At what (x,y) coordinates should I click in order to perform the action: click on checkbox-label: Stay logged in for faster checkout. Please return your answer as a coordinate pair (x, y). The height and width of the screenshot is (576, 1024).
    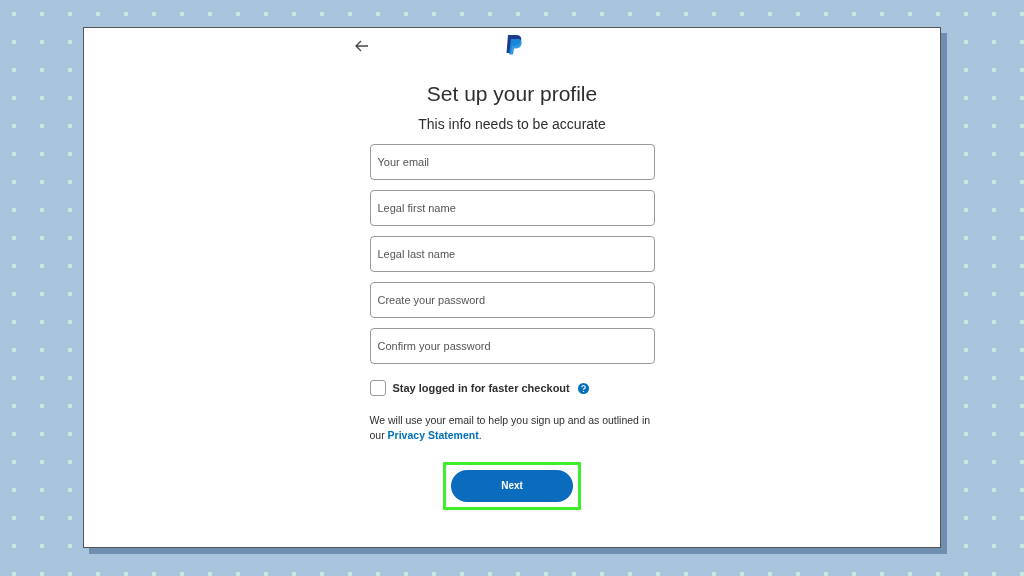
    Looking at the image, I should click on (481, 388).